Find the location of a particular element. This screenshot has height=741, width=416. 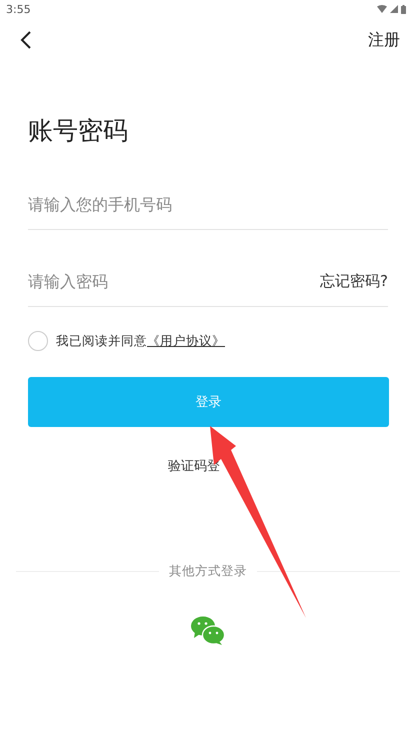

agreement-checkbox is located at coordinates (38, 341).